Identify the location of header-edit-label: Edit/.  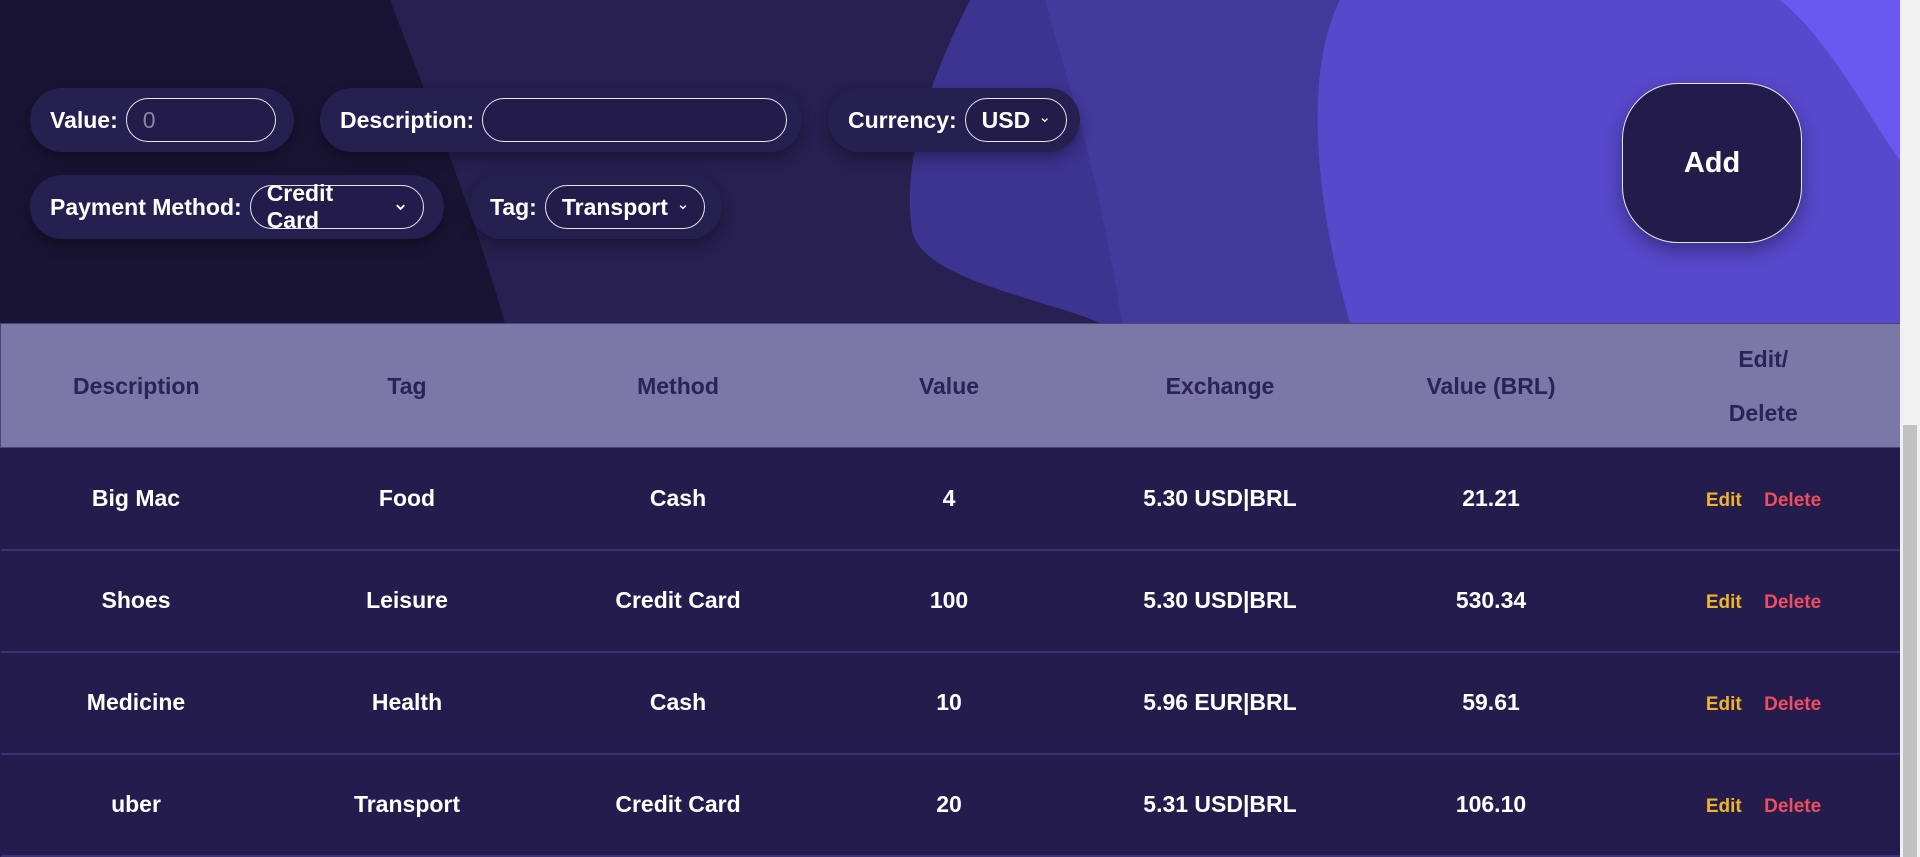
(1763, 358).